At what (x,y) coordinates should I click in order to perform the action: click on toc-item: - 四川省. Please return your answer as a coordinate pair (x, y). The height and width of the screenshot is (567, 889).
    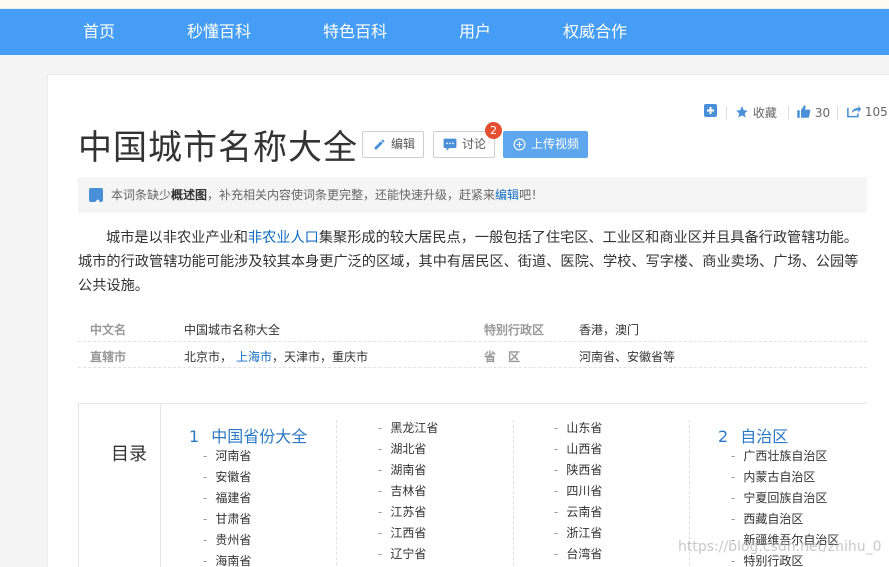
    Looking at the image, I should click on (578, 490).